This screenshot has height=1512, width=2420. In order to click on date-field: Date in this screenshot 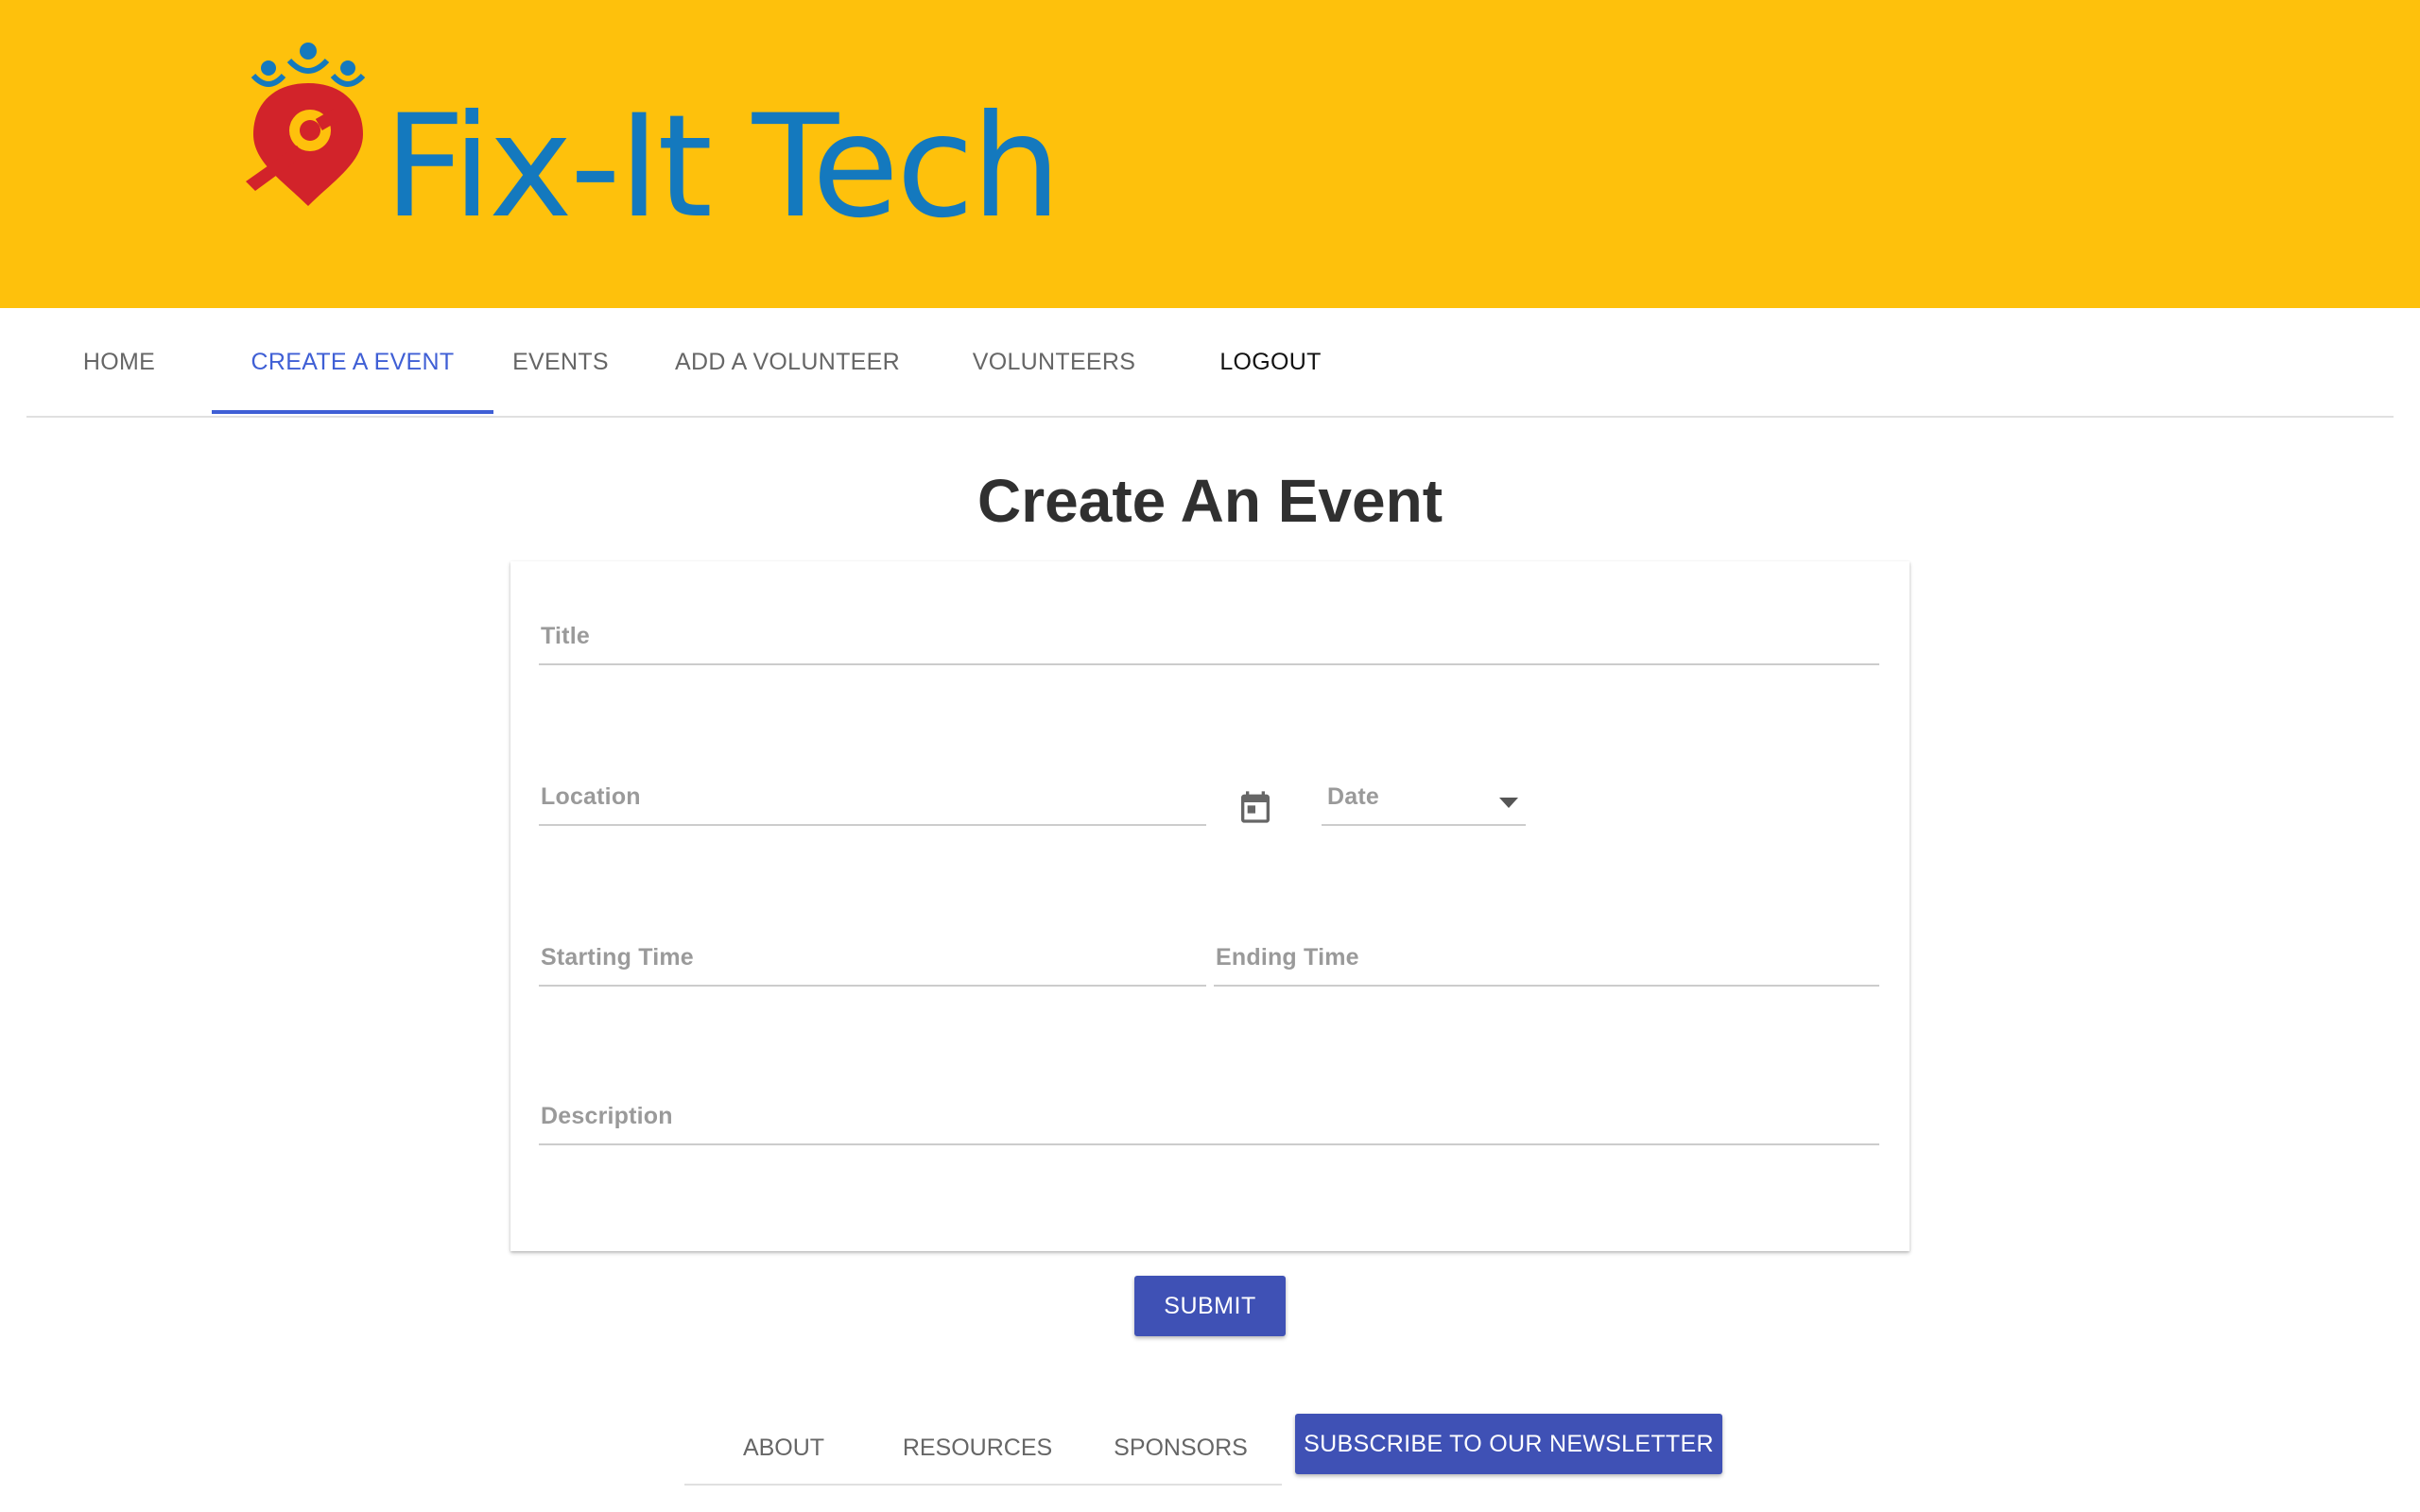, I will do `click(1424, 802)`.